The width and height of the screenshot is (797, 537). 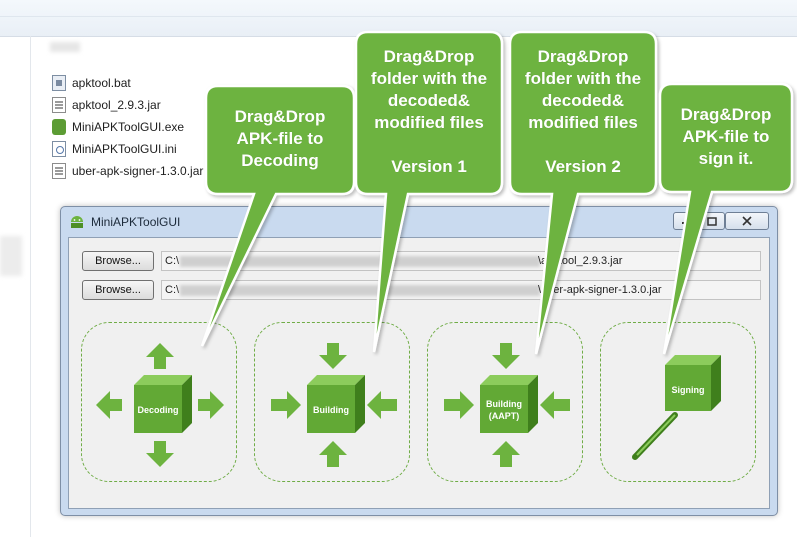 I want to click on signing-graphic: Signing, so click(x=676, y=407).